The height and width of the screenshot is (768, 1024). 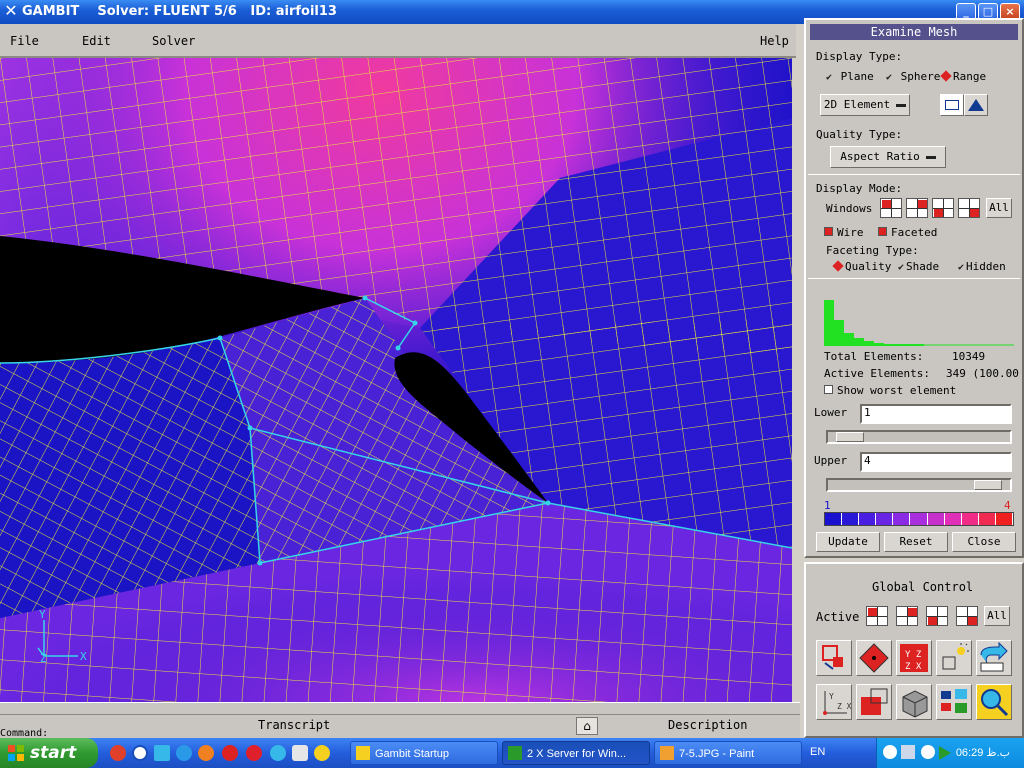 What do you see at coordinates (994, 658) in the screenshot?
I see `undo-view-icon` at bounding box center [994, 658].